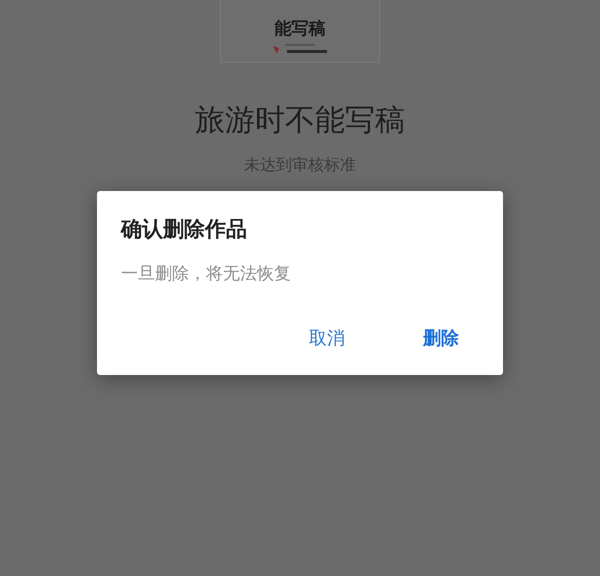 The height and width of the screenshot is (576, 600). What do you see at coordinates (184, 229) in the screenshot?
I see `dialog-title: 确认删除作品` at bounding box center [184, 229].